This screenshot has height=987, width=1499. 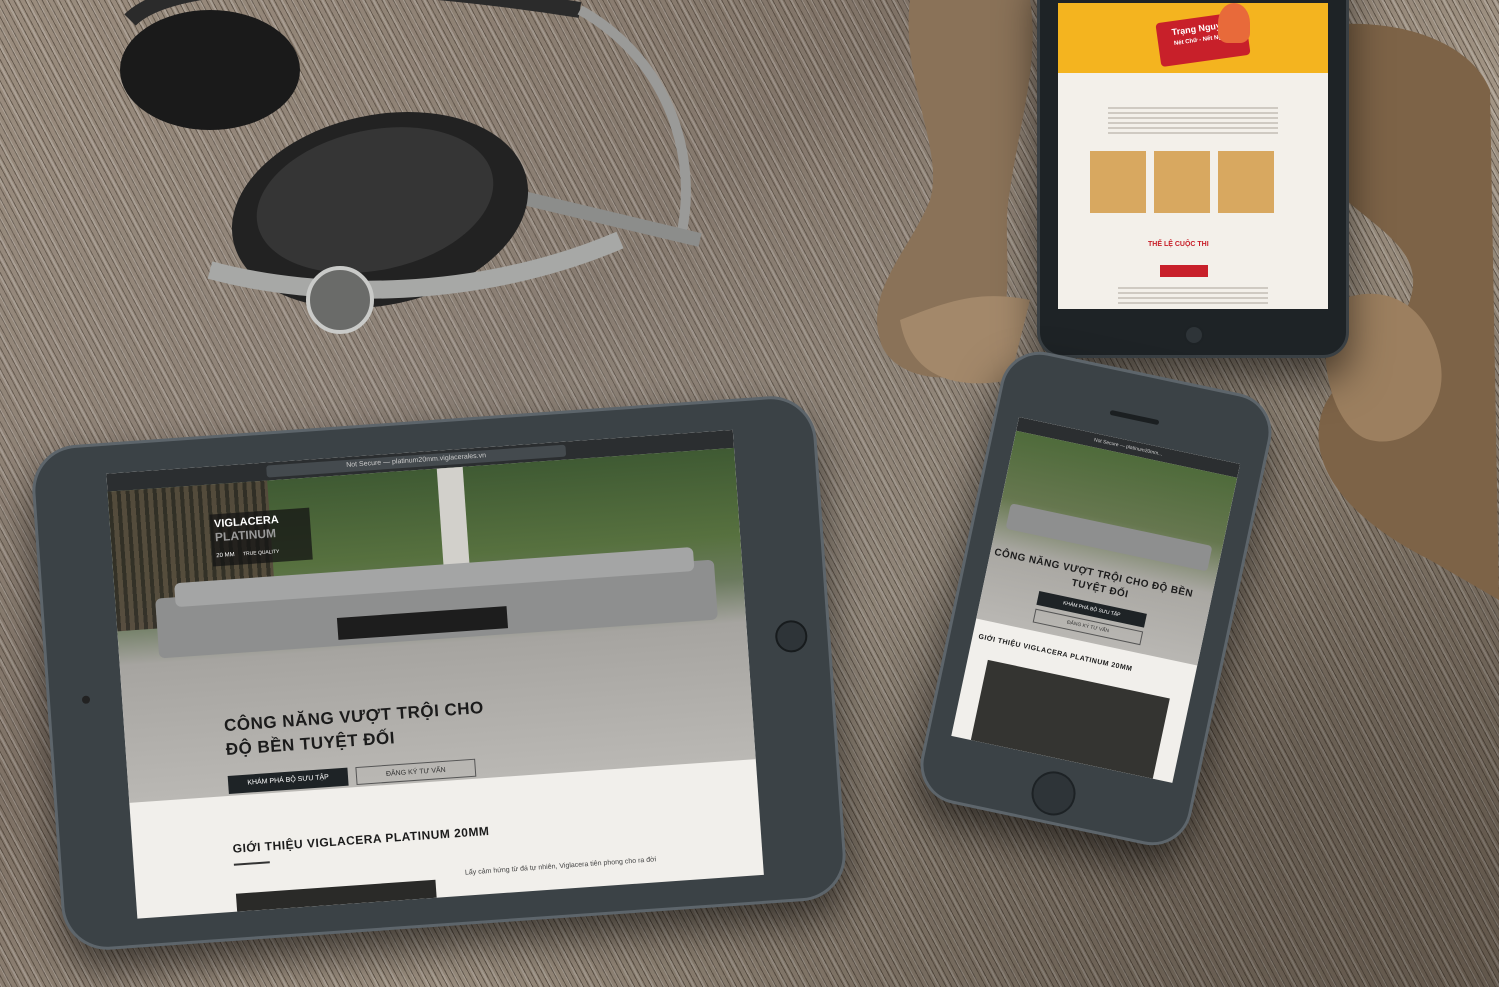 I want to click on earpiece, so click(x=1134, y=417).